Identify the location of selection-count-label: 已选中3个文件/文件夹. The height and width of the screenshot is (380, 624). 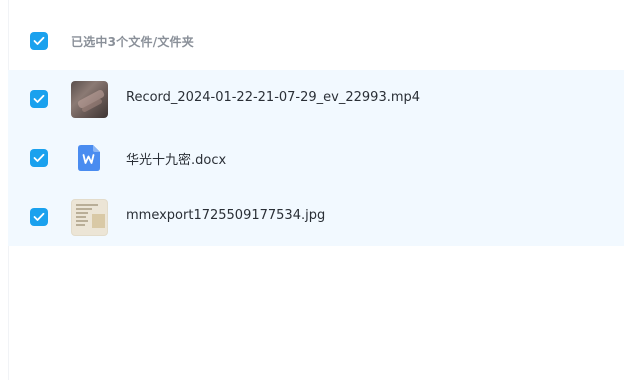
(132, 42).